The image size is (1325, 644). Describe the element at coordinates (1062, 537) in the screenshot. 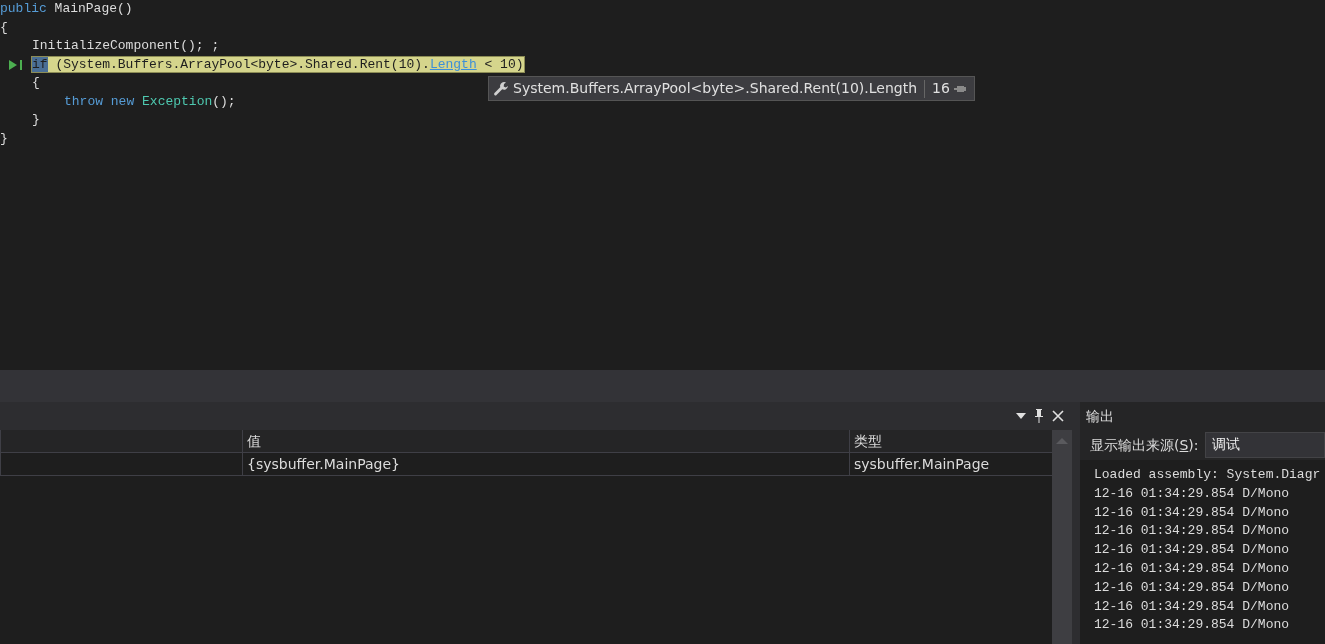

I see `scrollbar` at that location.